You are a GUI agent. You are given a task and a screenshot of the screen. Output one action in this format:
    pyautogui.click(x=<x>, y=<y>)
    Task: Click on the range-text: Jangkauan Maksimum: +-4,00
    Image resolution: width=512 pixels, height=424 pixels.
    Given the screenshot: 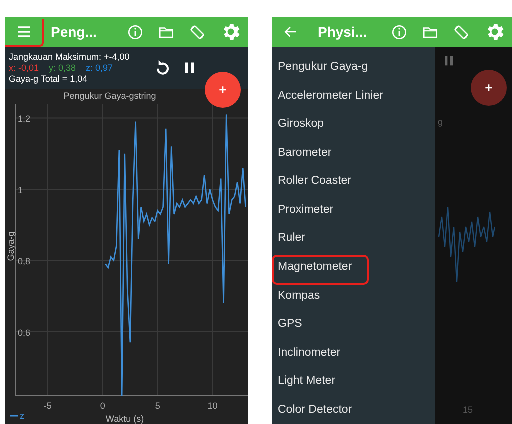 What is the action you would take?
    pyautogui.click(x=70, y=57)
    